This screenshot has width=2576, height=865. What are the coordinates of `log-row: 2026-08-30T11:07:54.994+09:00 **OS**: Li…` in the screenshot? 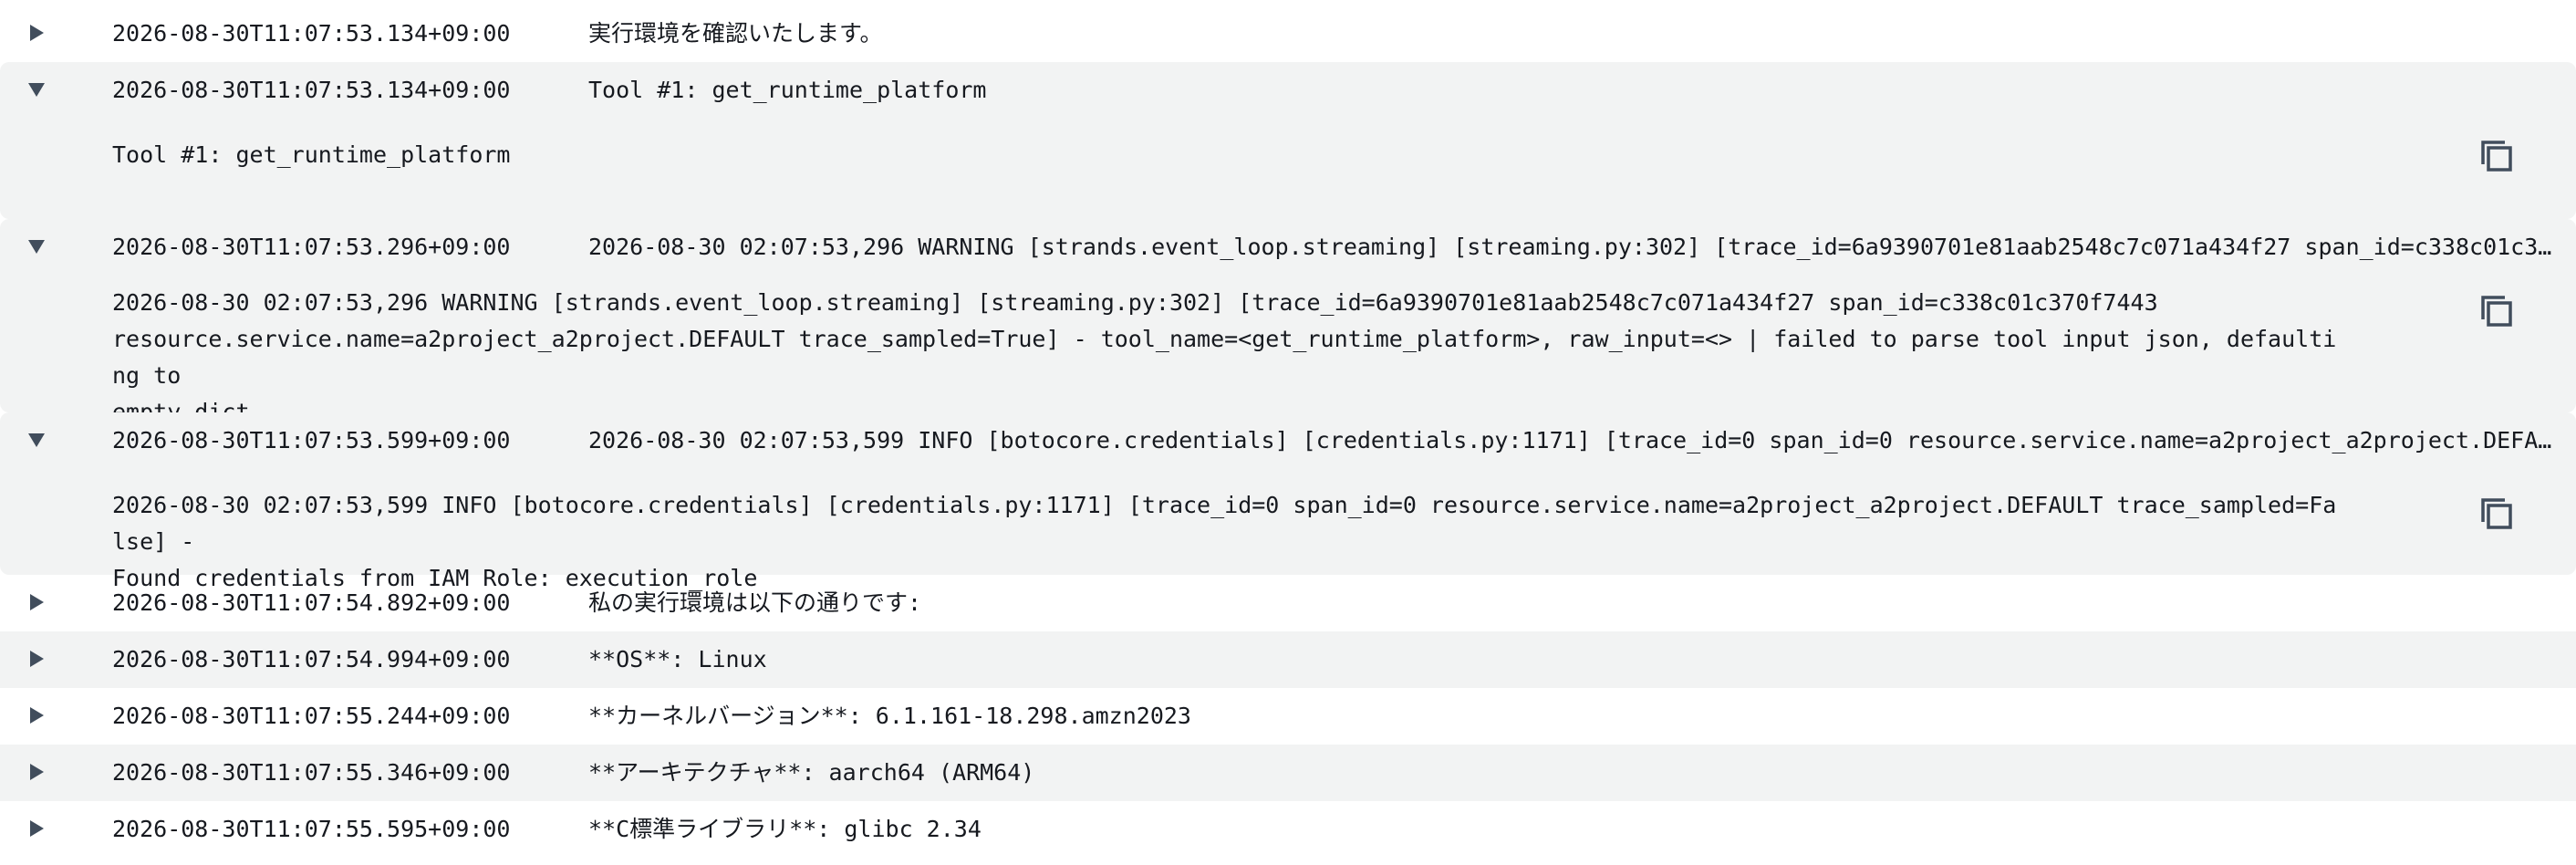 It's located at (1288, 659).